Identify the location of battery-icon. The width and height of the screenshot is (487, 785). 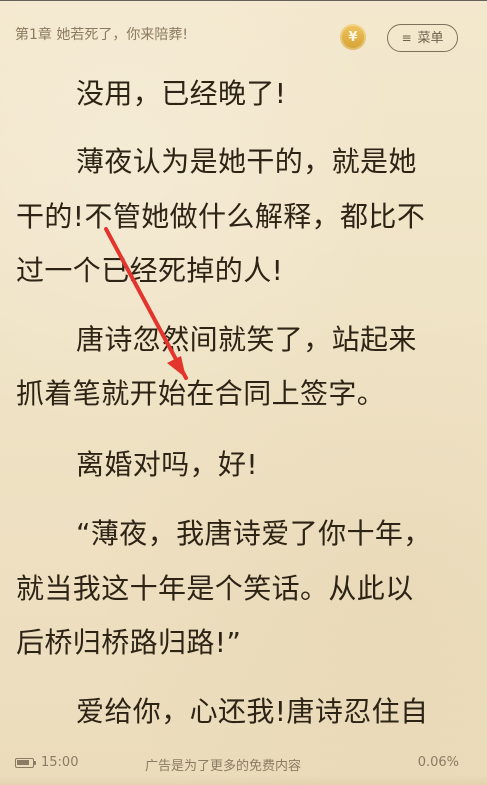
(25, 763).